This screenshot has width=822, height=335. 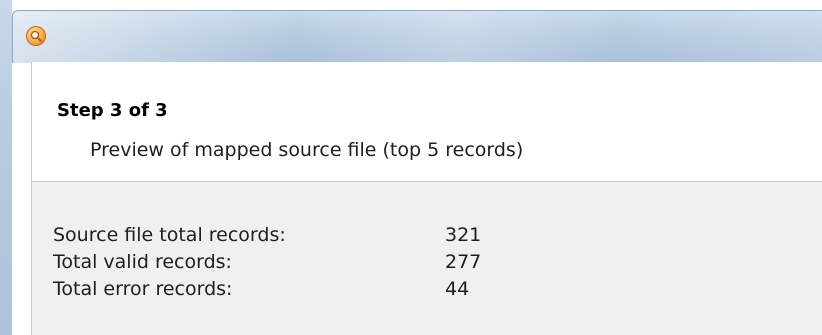 What do you see at coordinates (36, 36) in the screenshot?
I see `magnifier-app-icon` at bounding box center [36, 36].